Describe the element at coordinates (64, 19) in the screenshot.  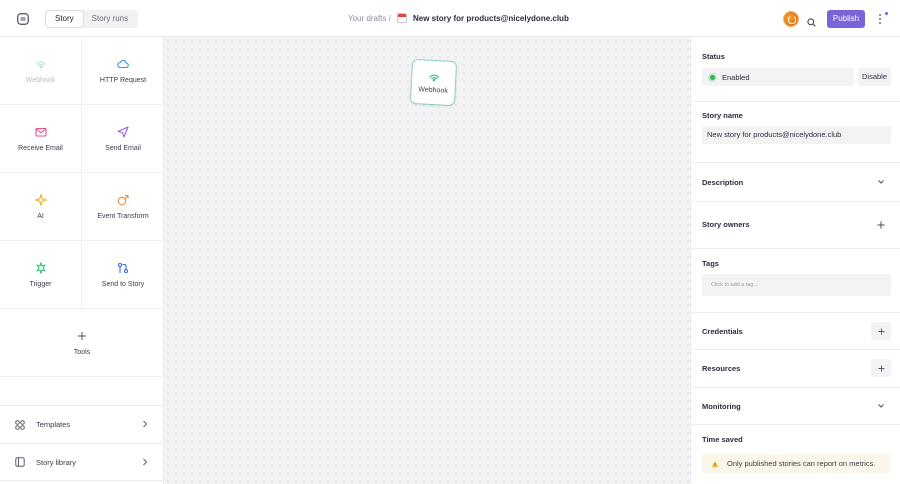
I see `tab-story: Story` at that location.